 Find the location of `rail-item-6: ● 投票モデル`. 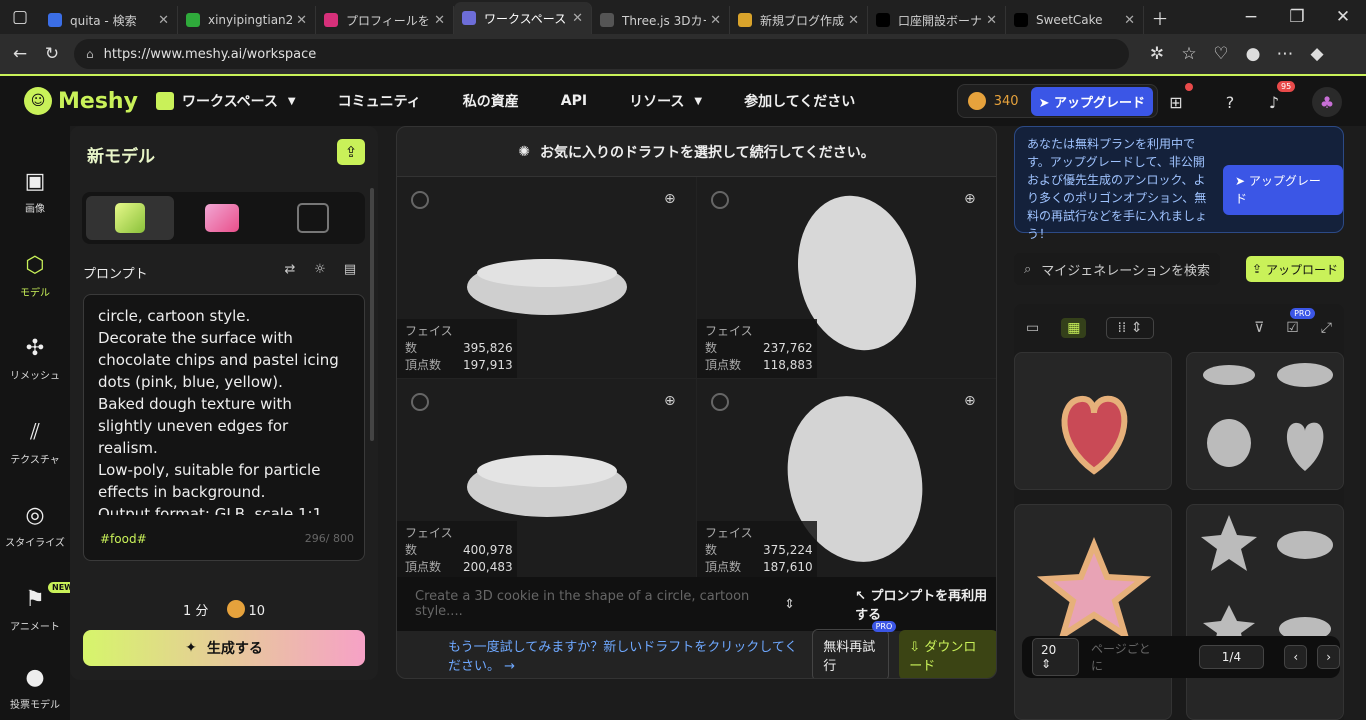

rail-item-6: ● 投票モデル is located at coordinates (35, 689).